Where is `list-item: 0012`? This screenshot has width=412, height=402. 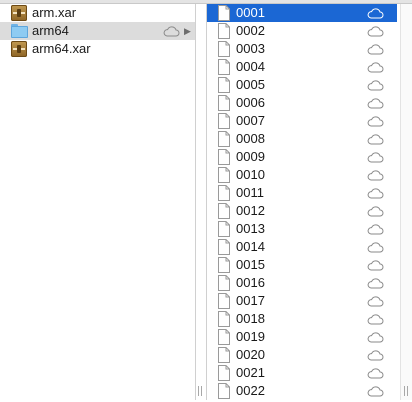
list-item: 0012 is located at coordinates (302, 211).